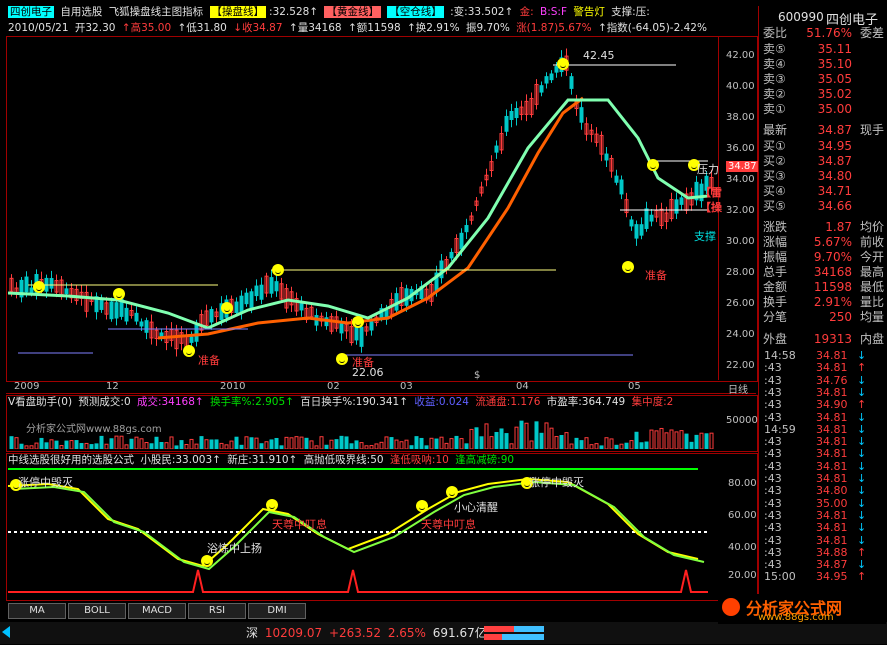  Describe the element at coordinates (352, 12) in the screenshot. I see `huang-jin-label: 【黄金线】` at that location.